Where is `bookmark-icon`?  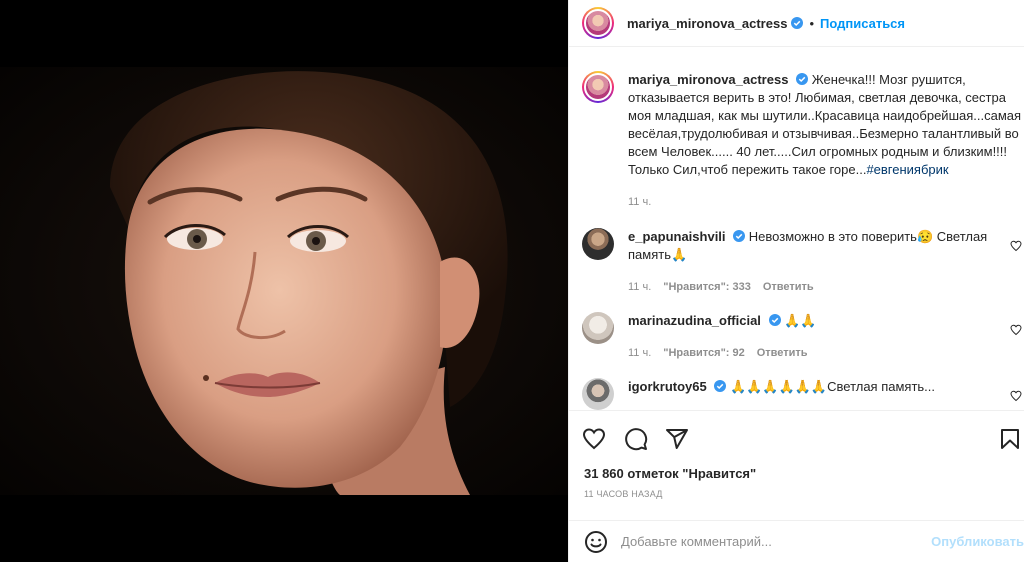 bookmark-icon is located at coordinates (1010, 439).